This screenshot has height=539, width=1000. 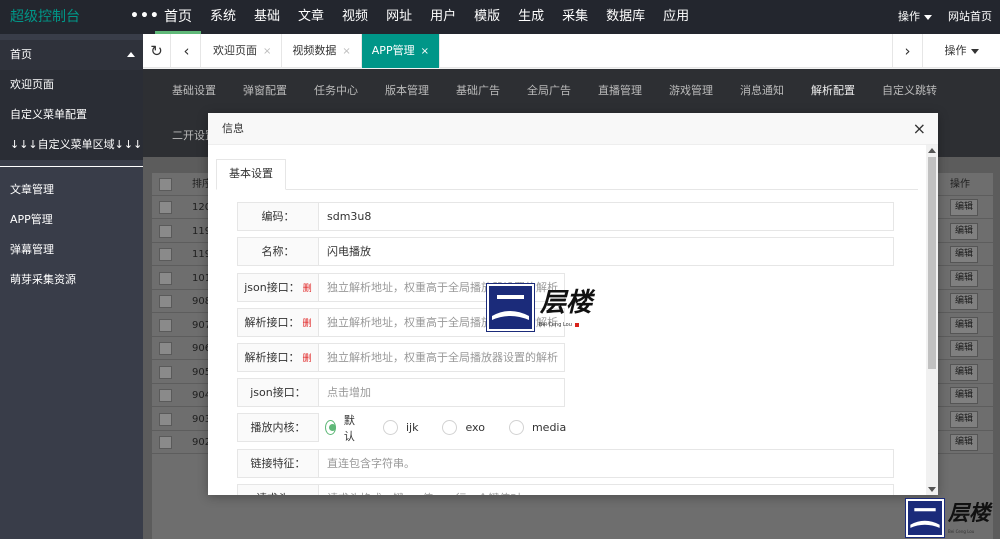 What do you see at coordinates (355, 17) in the screenshot?
I see `top-nav-item: 视频` at bounding box center [355, 17].